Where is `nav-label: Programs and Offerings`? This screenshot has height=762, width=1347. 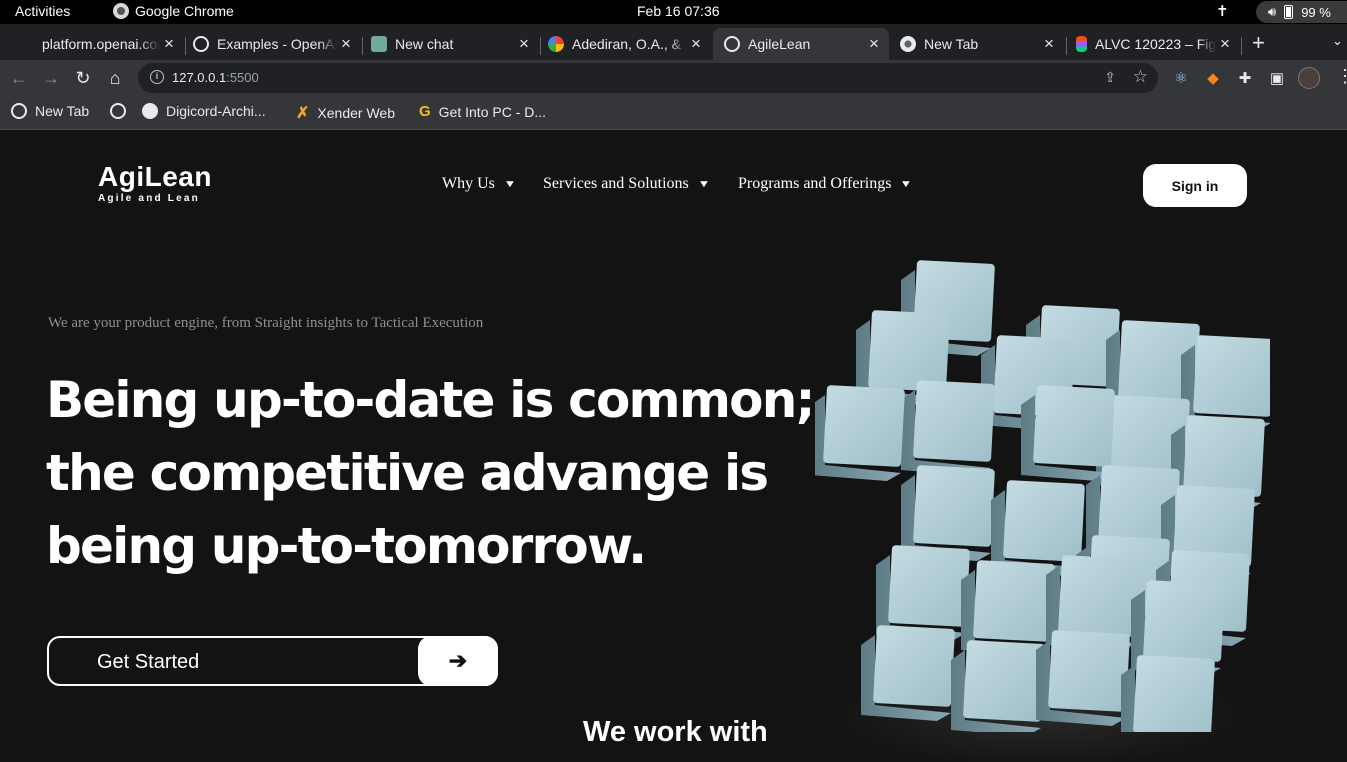 nav-label: Programs and Offerings is located at coordinates (815, 183).